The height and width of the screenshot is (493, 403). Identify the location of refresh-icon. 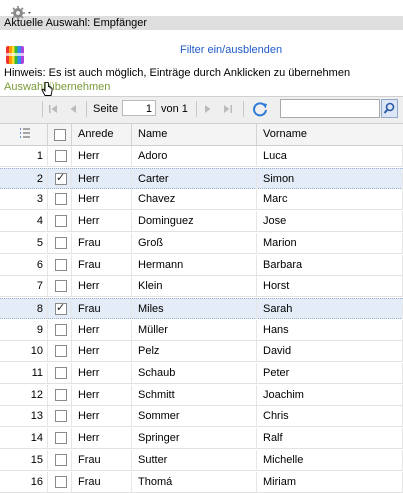
(260, 109).